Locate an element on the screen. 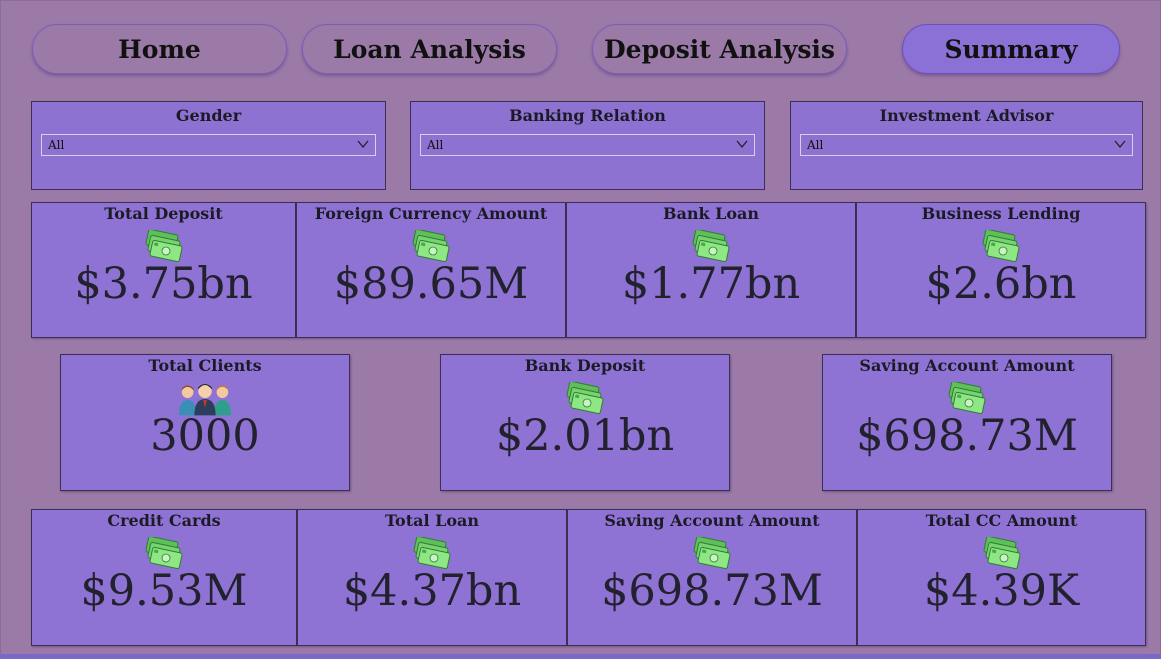  bank-deposit-card: Bank Deposit $2.01bn is located at coordinates (585, 422).